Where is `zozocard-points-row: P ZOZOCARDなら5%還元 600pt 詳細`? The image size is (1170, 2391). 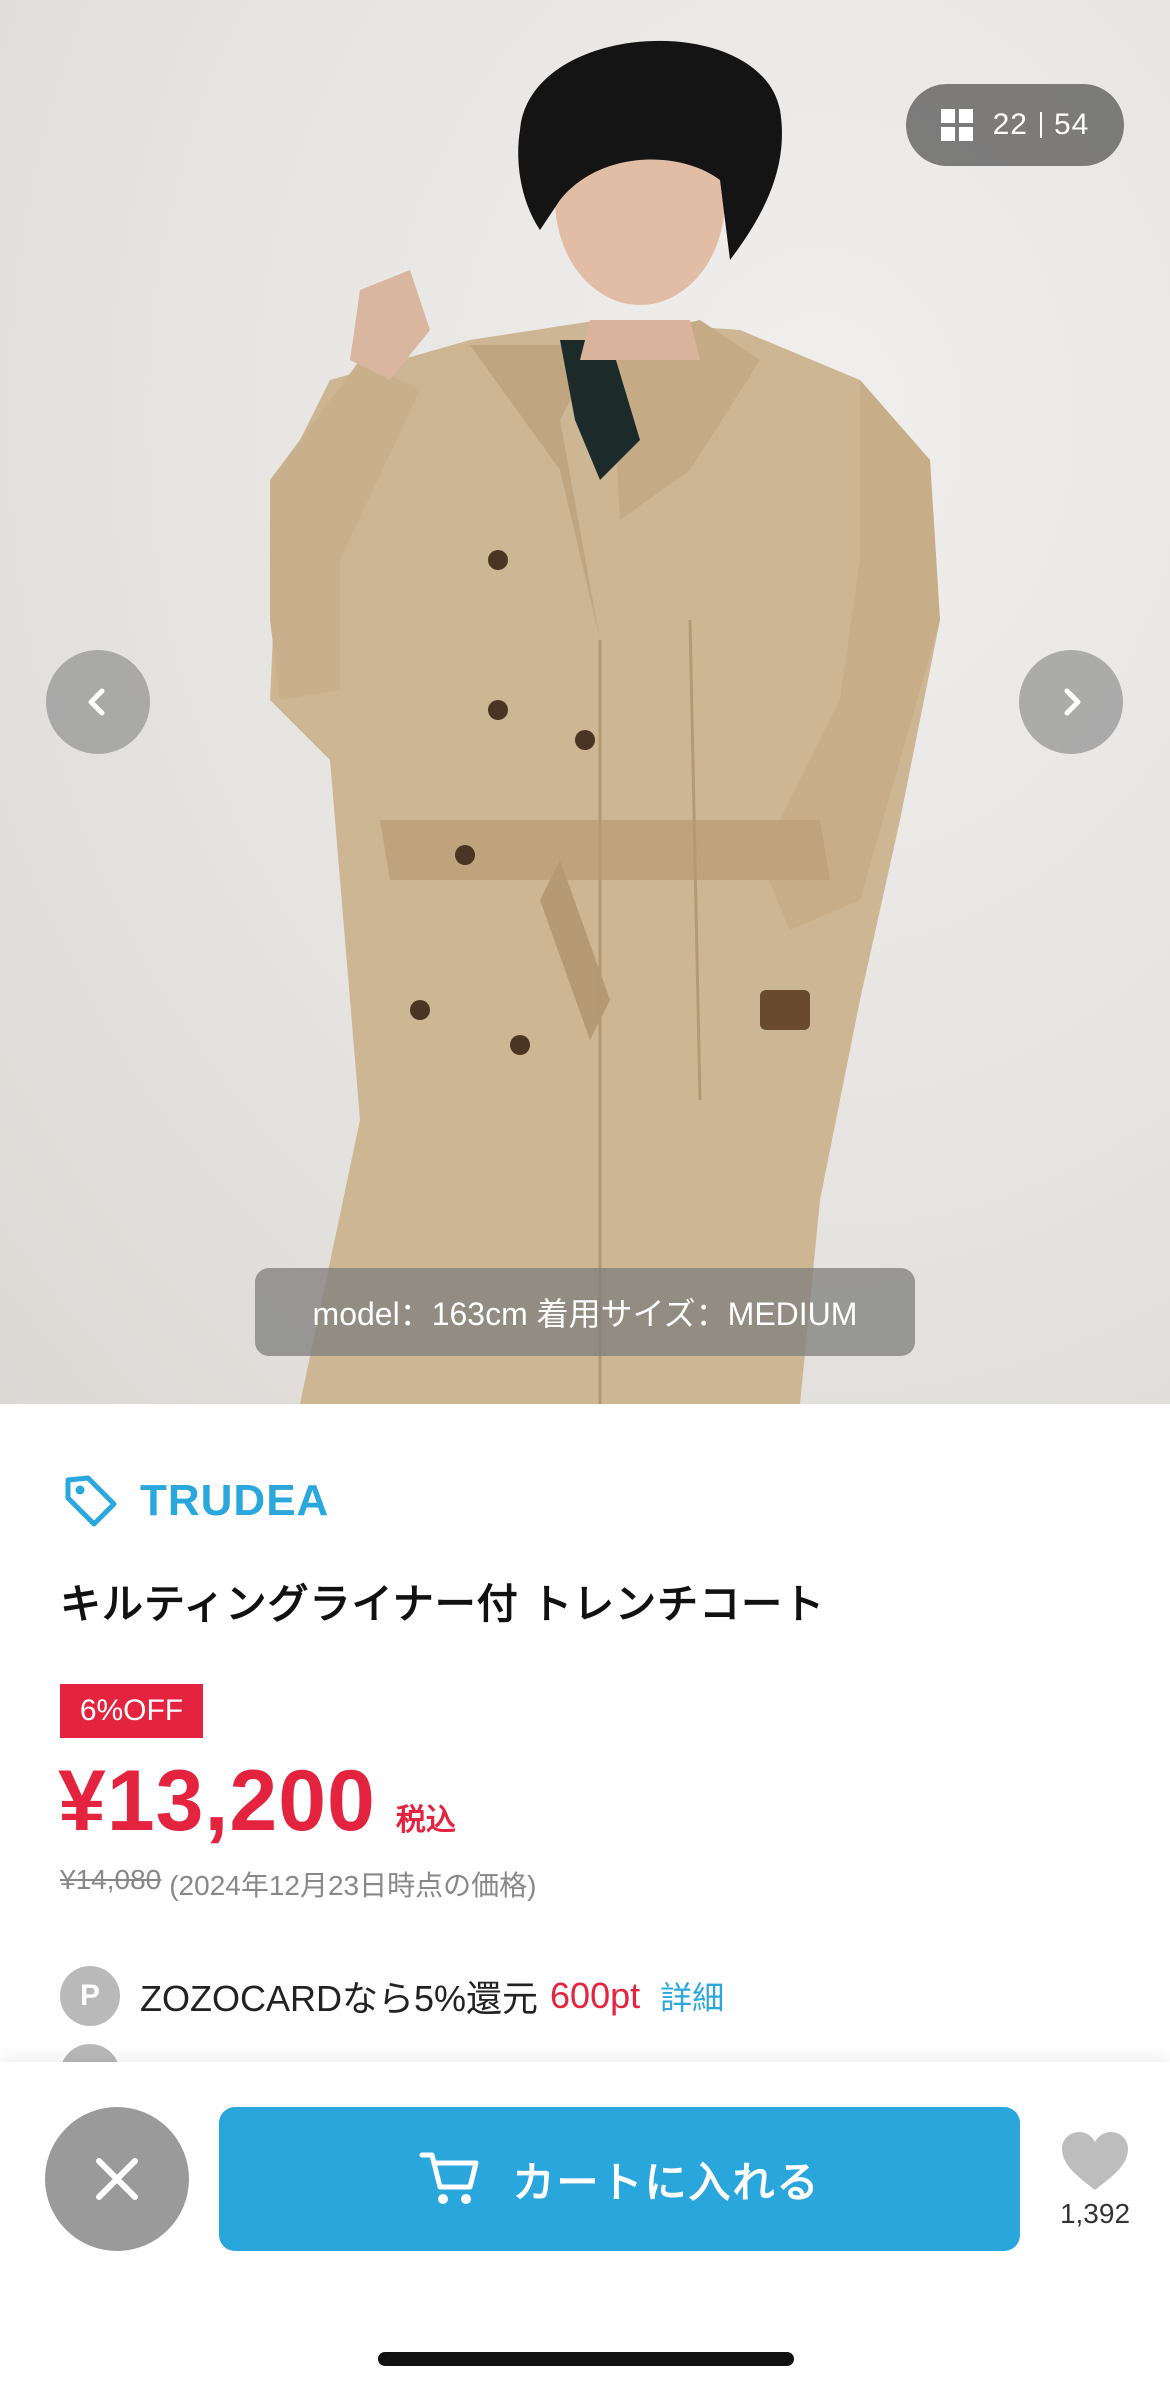
zozocard-points-row: P ZOZOCARDなら5%還元 600pt 詳細 is located at coordinates (392, 1996).